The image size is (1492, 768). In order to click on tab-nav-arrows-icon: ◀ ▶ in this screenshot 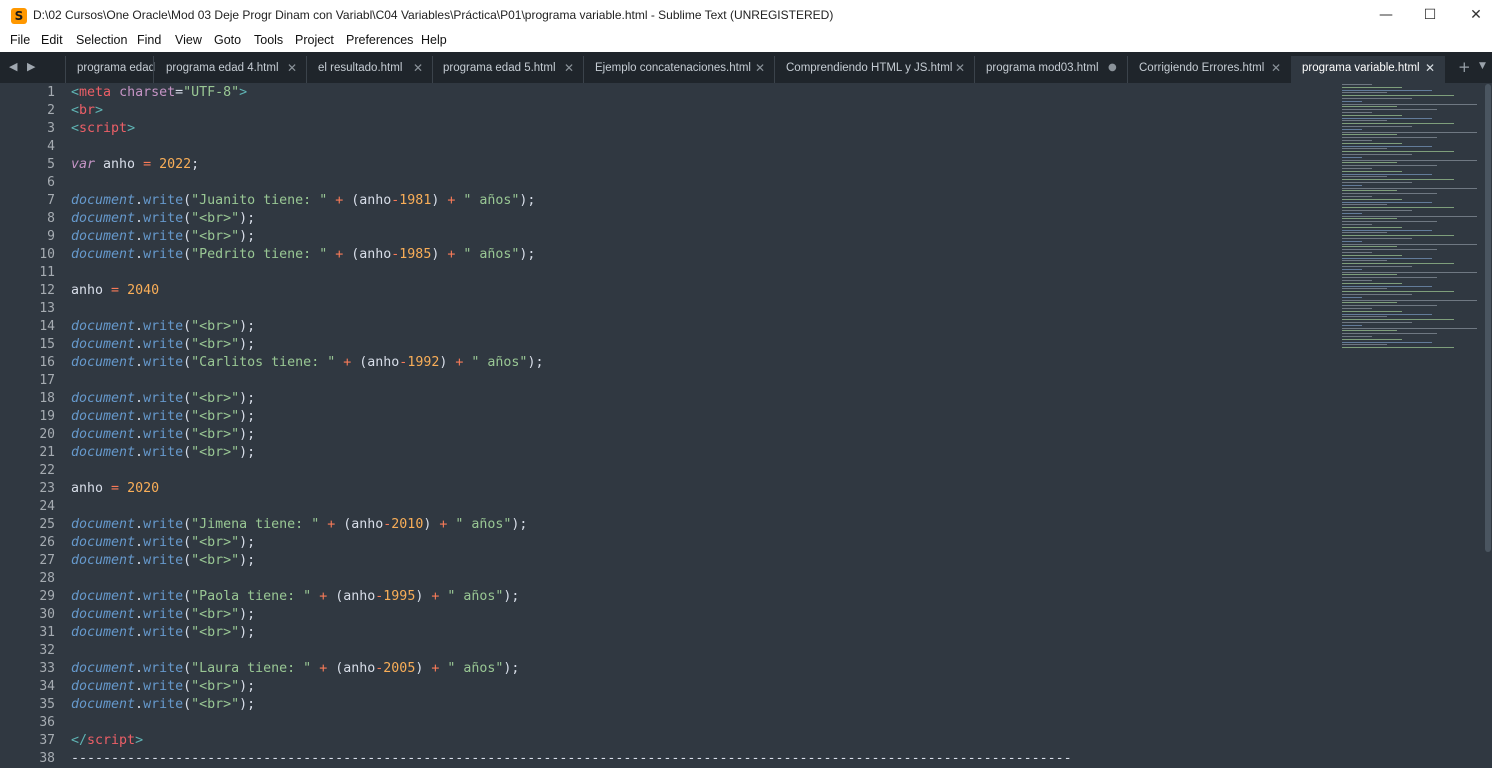, I will do `click(23, 66)`.